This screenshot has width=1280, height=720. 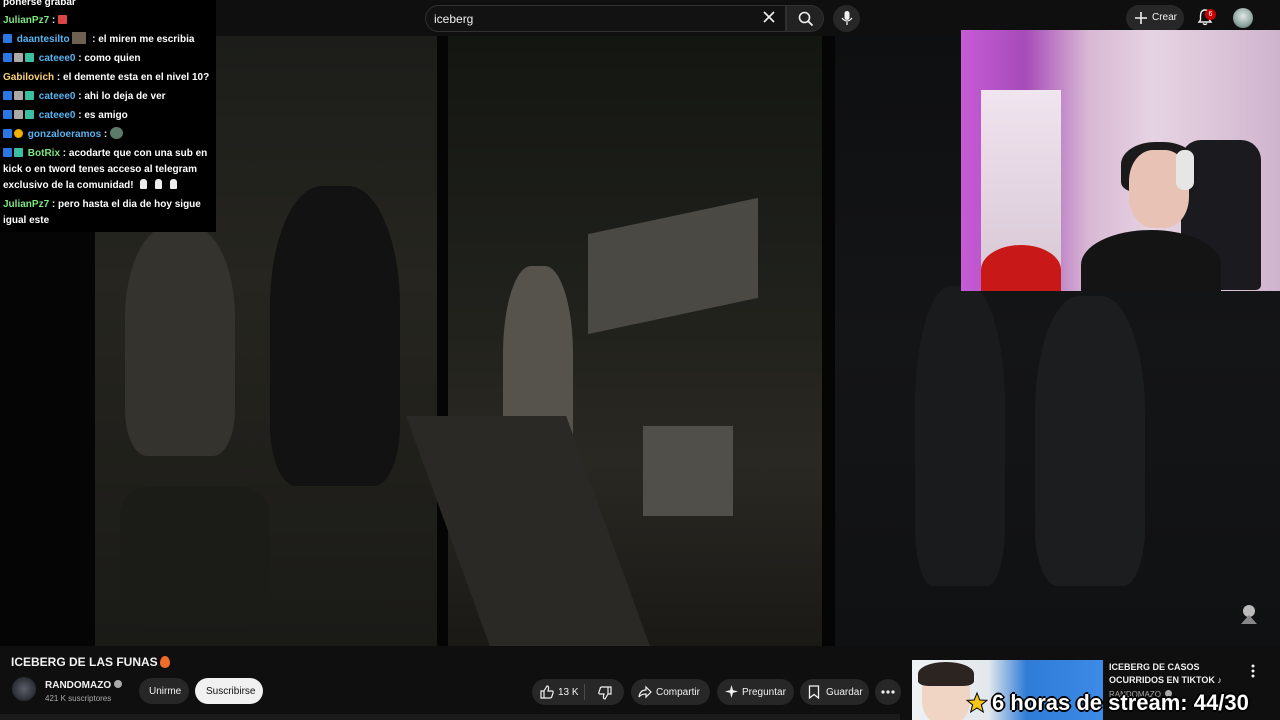 I want to click on video-box, so click(x=688, y=471).